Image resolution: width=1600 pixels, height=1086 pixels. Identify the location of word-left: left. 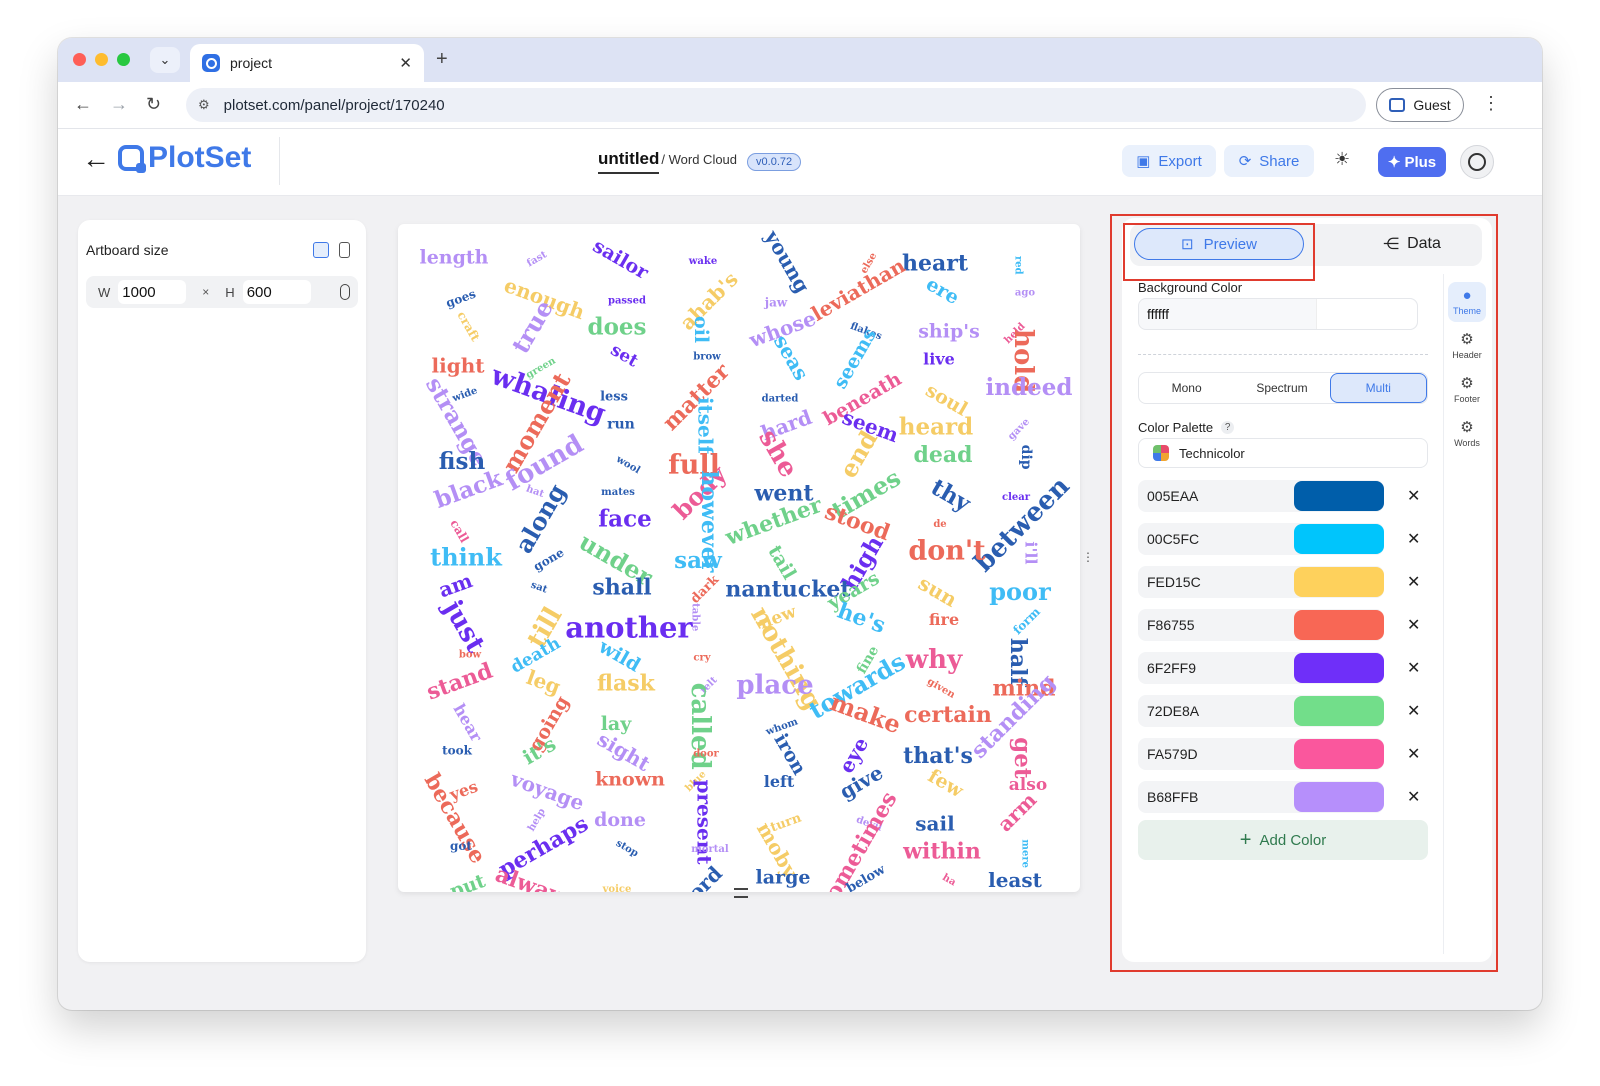
(779, 781).